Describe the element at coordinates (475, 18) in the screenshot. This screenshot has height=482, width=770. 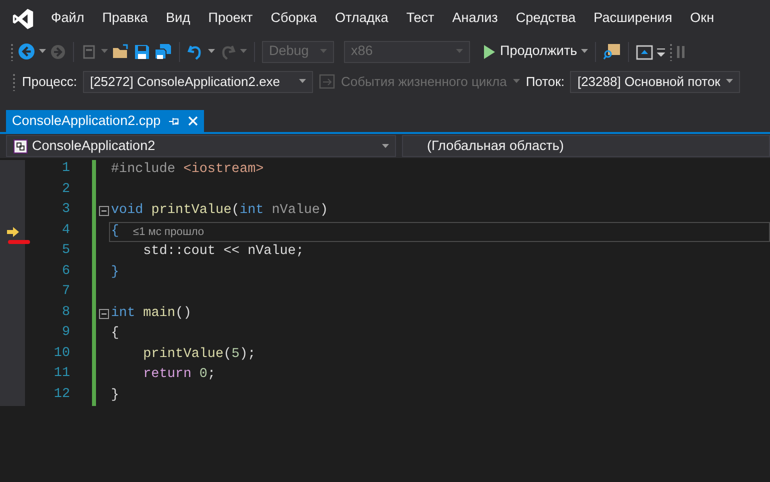
I see `menu-item: Анализ` at that location.